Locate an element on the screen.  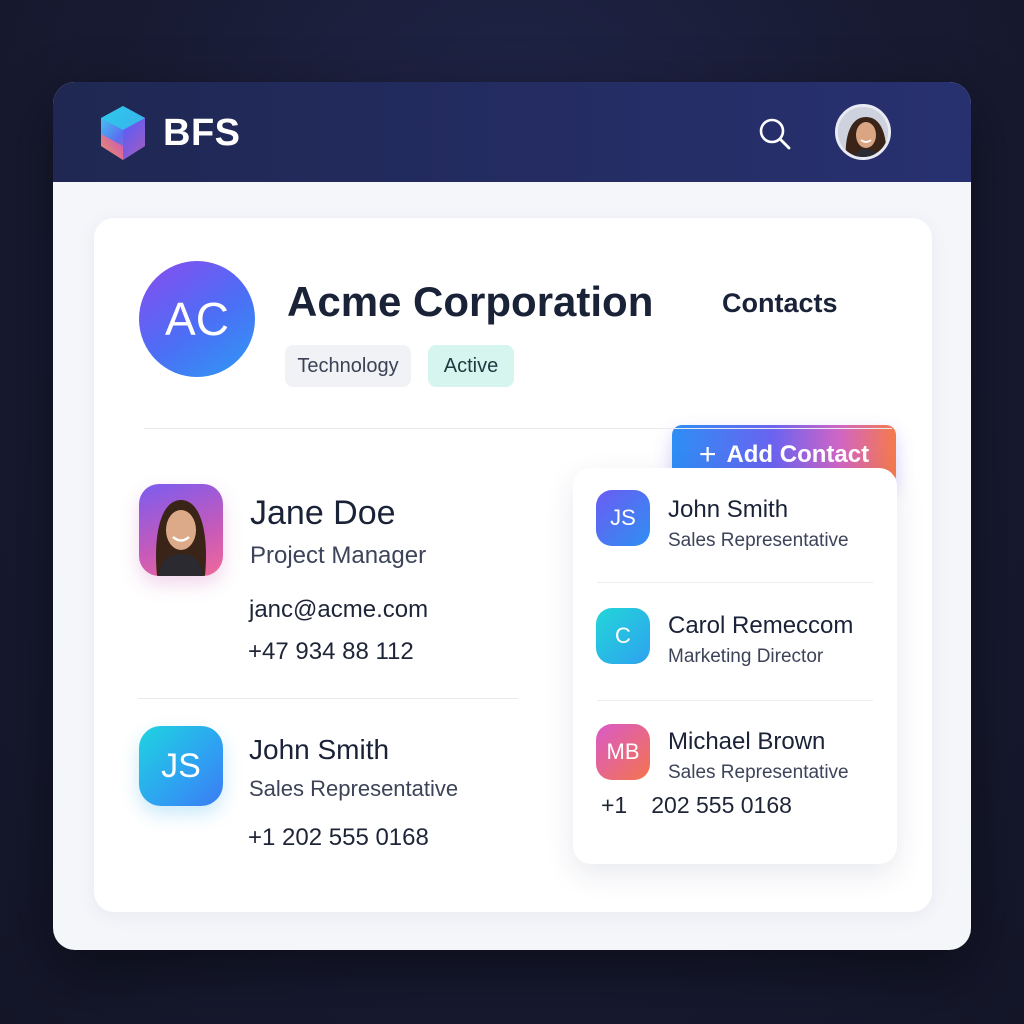
contact-name: John Smith is located at coordinates (319, 749).